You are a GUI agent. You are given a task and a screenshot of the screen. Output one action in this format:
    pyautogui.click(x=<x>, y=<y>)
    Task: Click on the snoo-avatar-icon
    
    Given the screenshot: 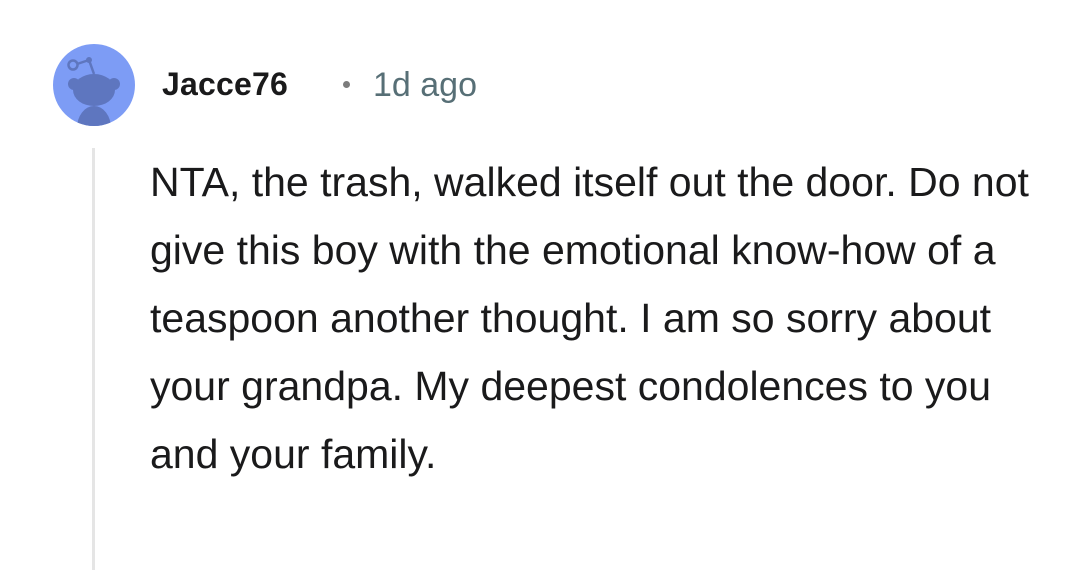 What is the action you would take?
    pyautogui.click(x=94, y=85)
    